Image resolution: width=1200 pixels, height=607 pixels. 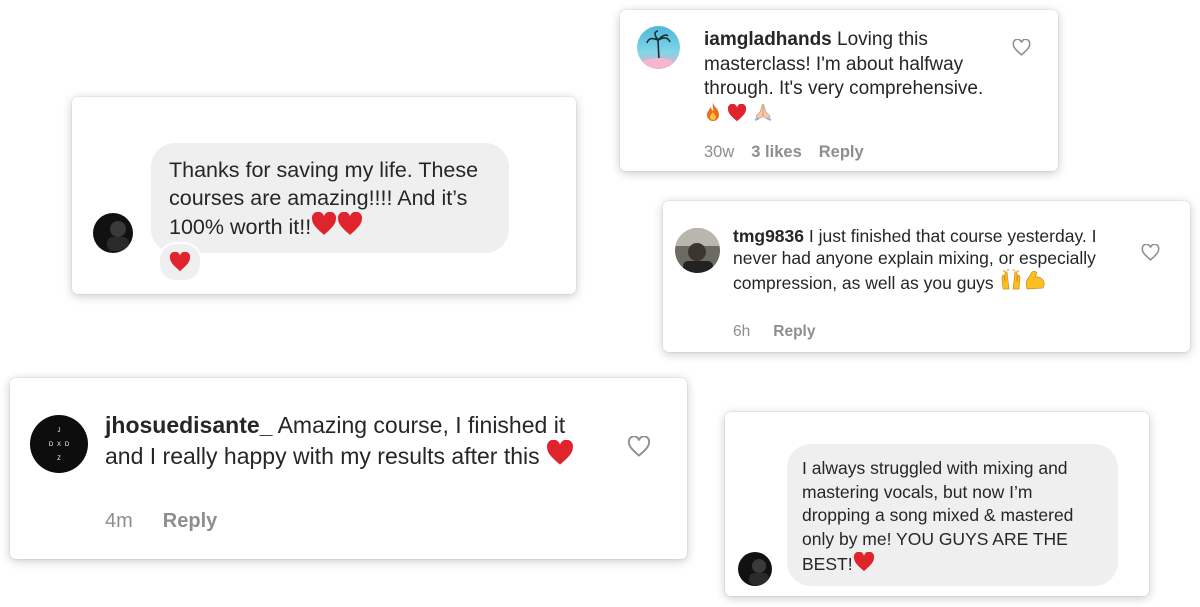 I want to click on flexed-biceps-emoji-icon, so click(x=1035, y=280).